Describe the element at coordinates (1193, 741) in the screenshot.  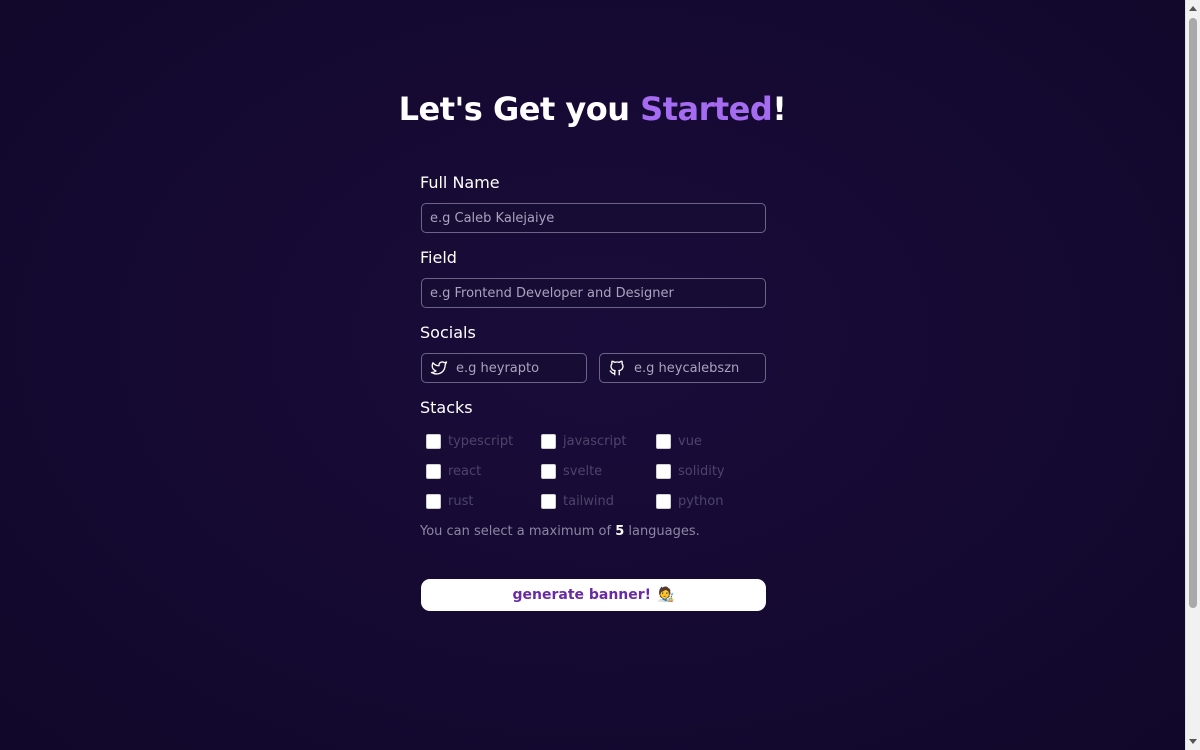
I see `scroll-down-arrow-icon` at that location.